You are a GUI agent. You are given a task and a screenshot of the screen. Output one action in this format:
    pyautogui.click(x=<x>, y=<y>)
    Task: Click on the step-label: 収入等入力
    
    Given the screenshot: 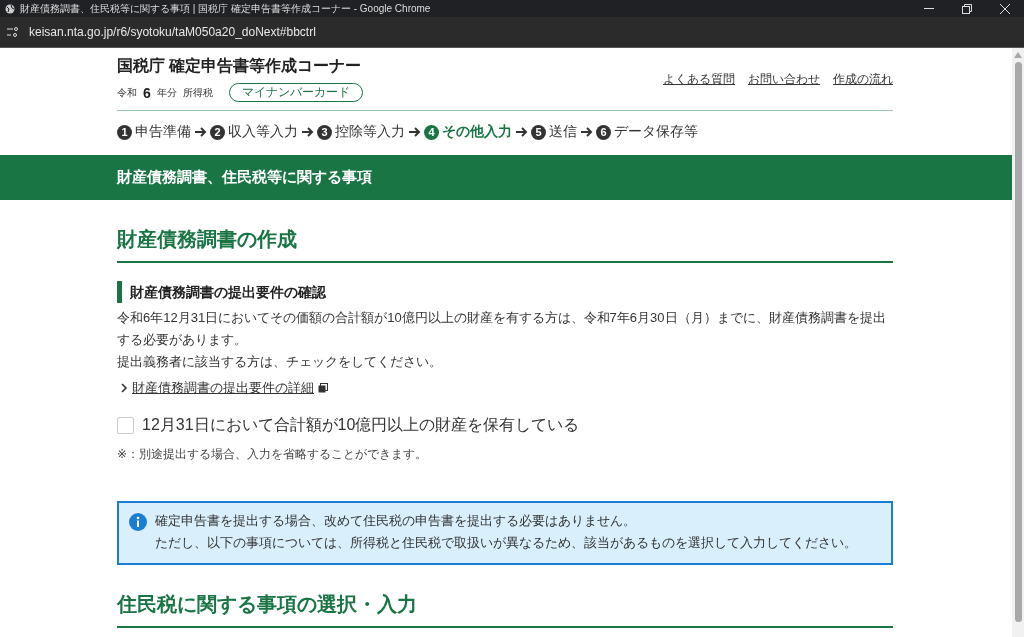 What is the action you would take?
    pyautogui.click(x=263, y=132)
    